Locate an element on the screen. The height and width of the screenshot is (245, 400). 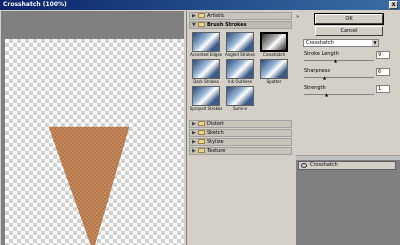
filter-select: Crosshatch ▼ is located at coordinates (341, 43).